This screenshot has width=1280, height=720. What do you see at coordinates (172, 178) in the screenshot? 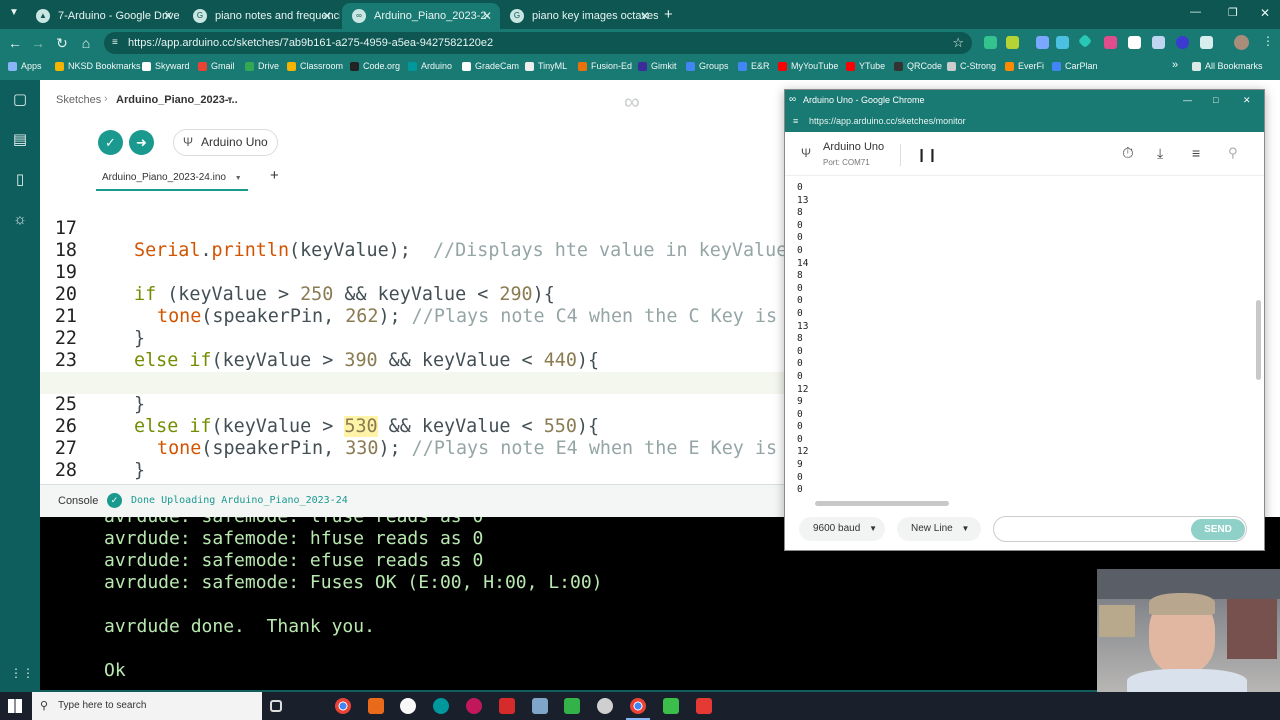
I see `file-tab-active: Arduino_Piano_2023-24.ino ▼` at bounding box center [172, 178].